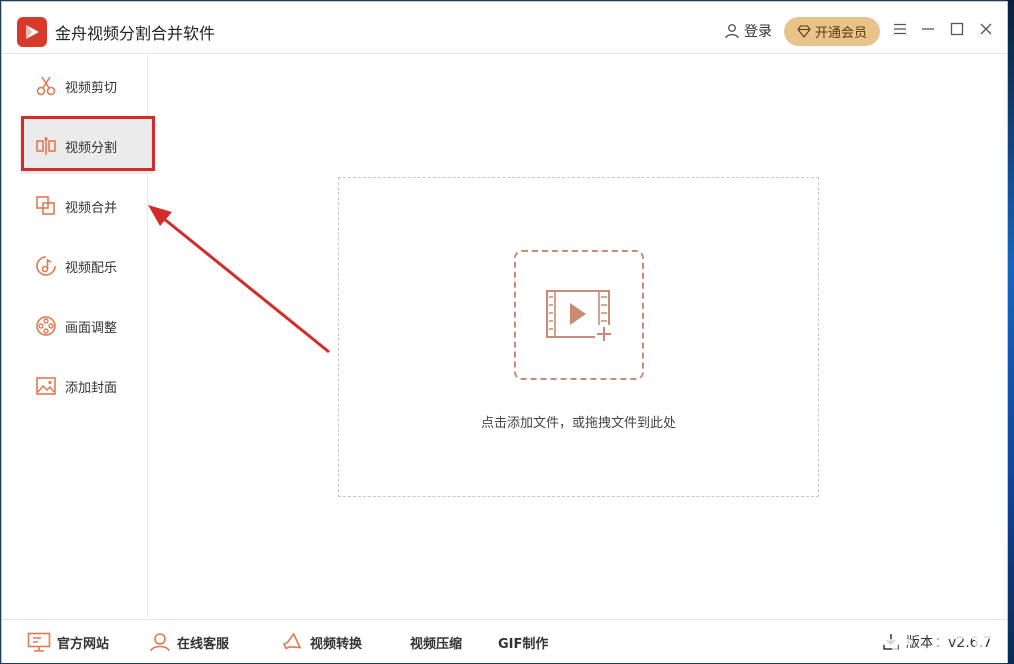 This screenshot has height=664, width=1014. I want to click on menu-button, so click(900, 29).